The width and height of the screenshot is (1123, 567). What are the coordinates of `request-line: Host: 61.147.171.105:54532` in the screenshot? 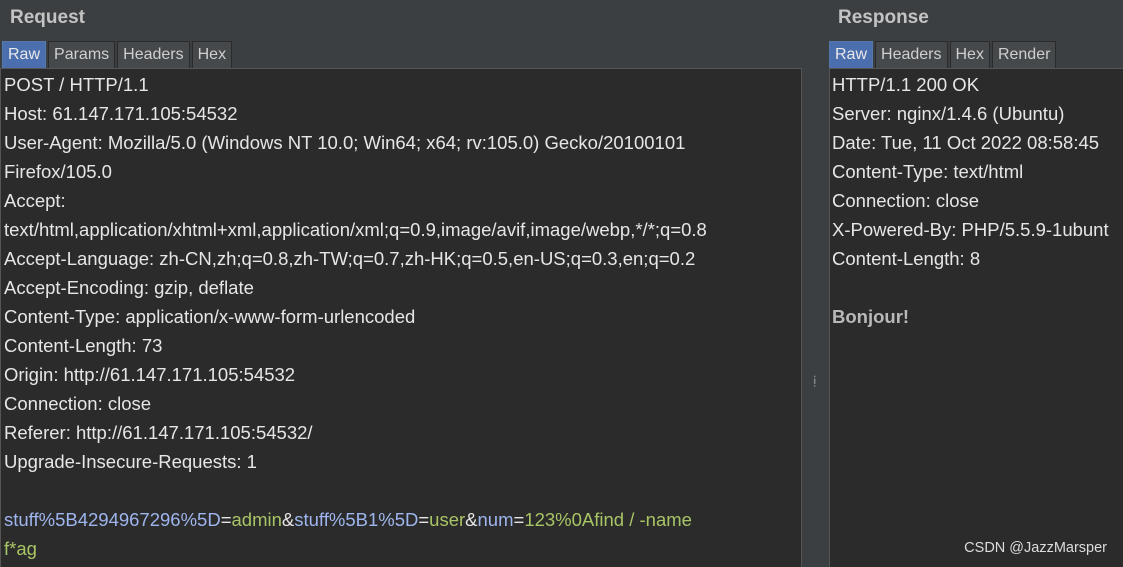 It's located at (121, 113).